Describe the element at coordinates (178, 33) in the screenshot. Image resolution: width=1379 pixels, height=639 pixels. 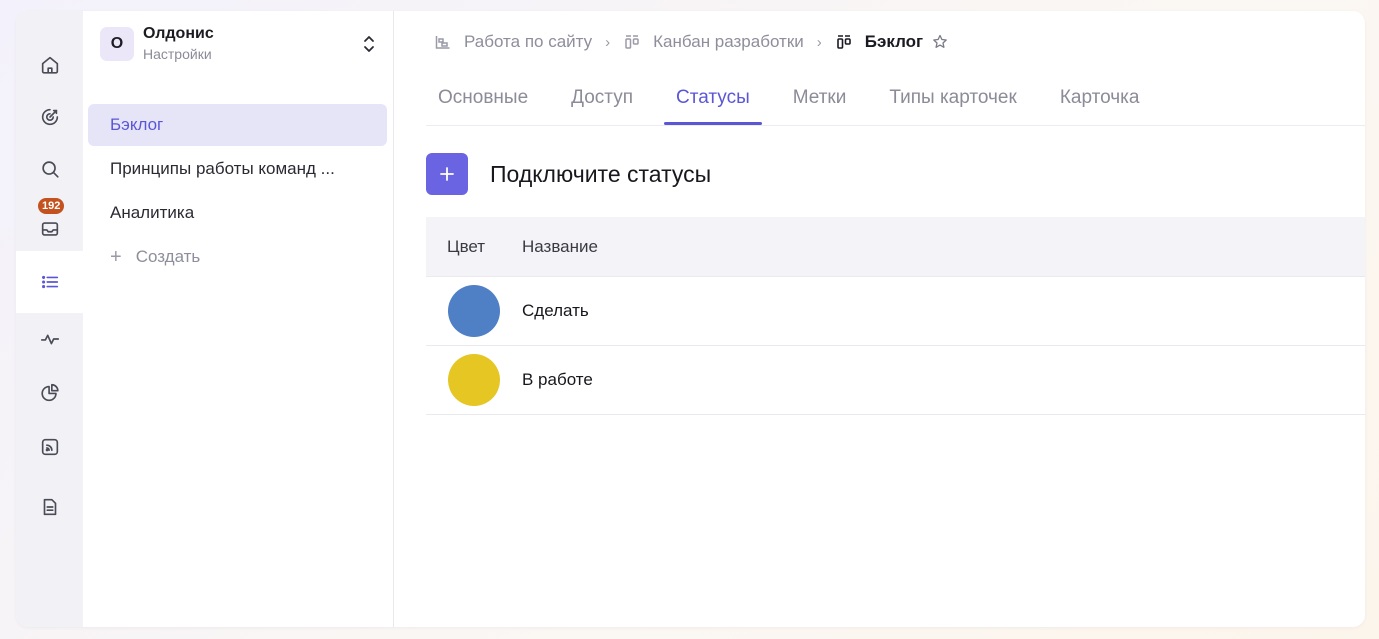
I see `workspace-name: Олдонис` at that location.